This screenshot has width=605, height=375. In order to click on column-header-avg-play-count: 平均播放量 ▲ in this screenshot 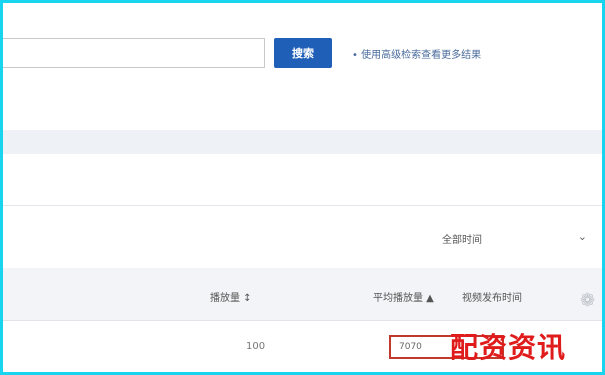, I will do `click(403, 296)`.